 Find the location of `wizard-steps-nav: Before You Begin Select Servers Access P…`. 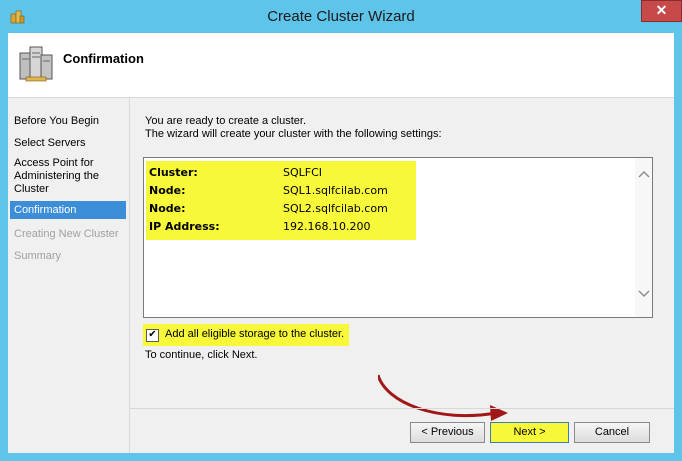

wizard-steps-nav: Before You Begin Select Servers Access P… is located at coordinates (69, 275).